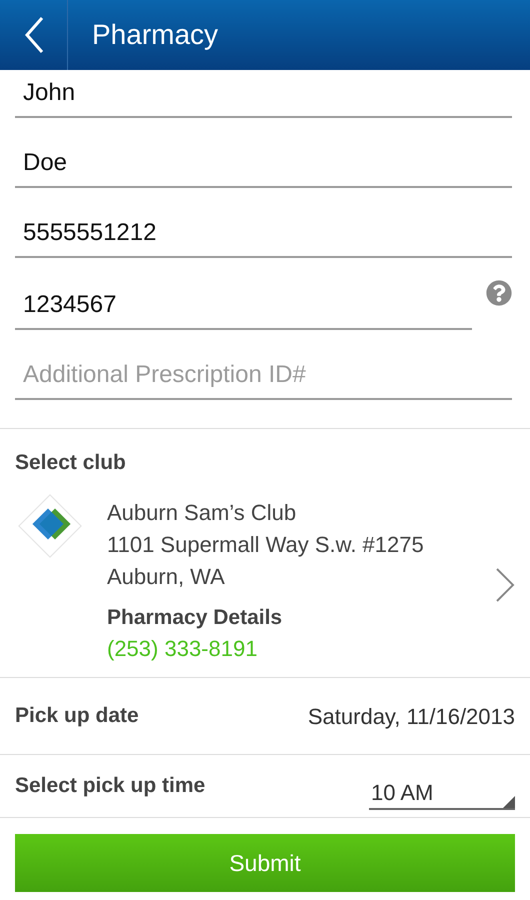 This screenshot has height=900, width=530. What do you see at coordinates (110, 786) in the screenshot?
I see `pickup-time-label: Select pick up time` at bounding box center [110, 786].